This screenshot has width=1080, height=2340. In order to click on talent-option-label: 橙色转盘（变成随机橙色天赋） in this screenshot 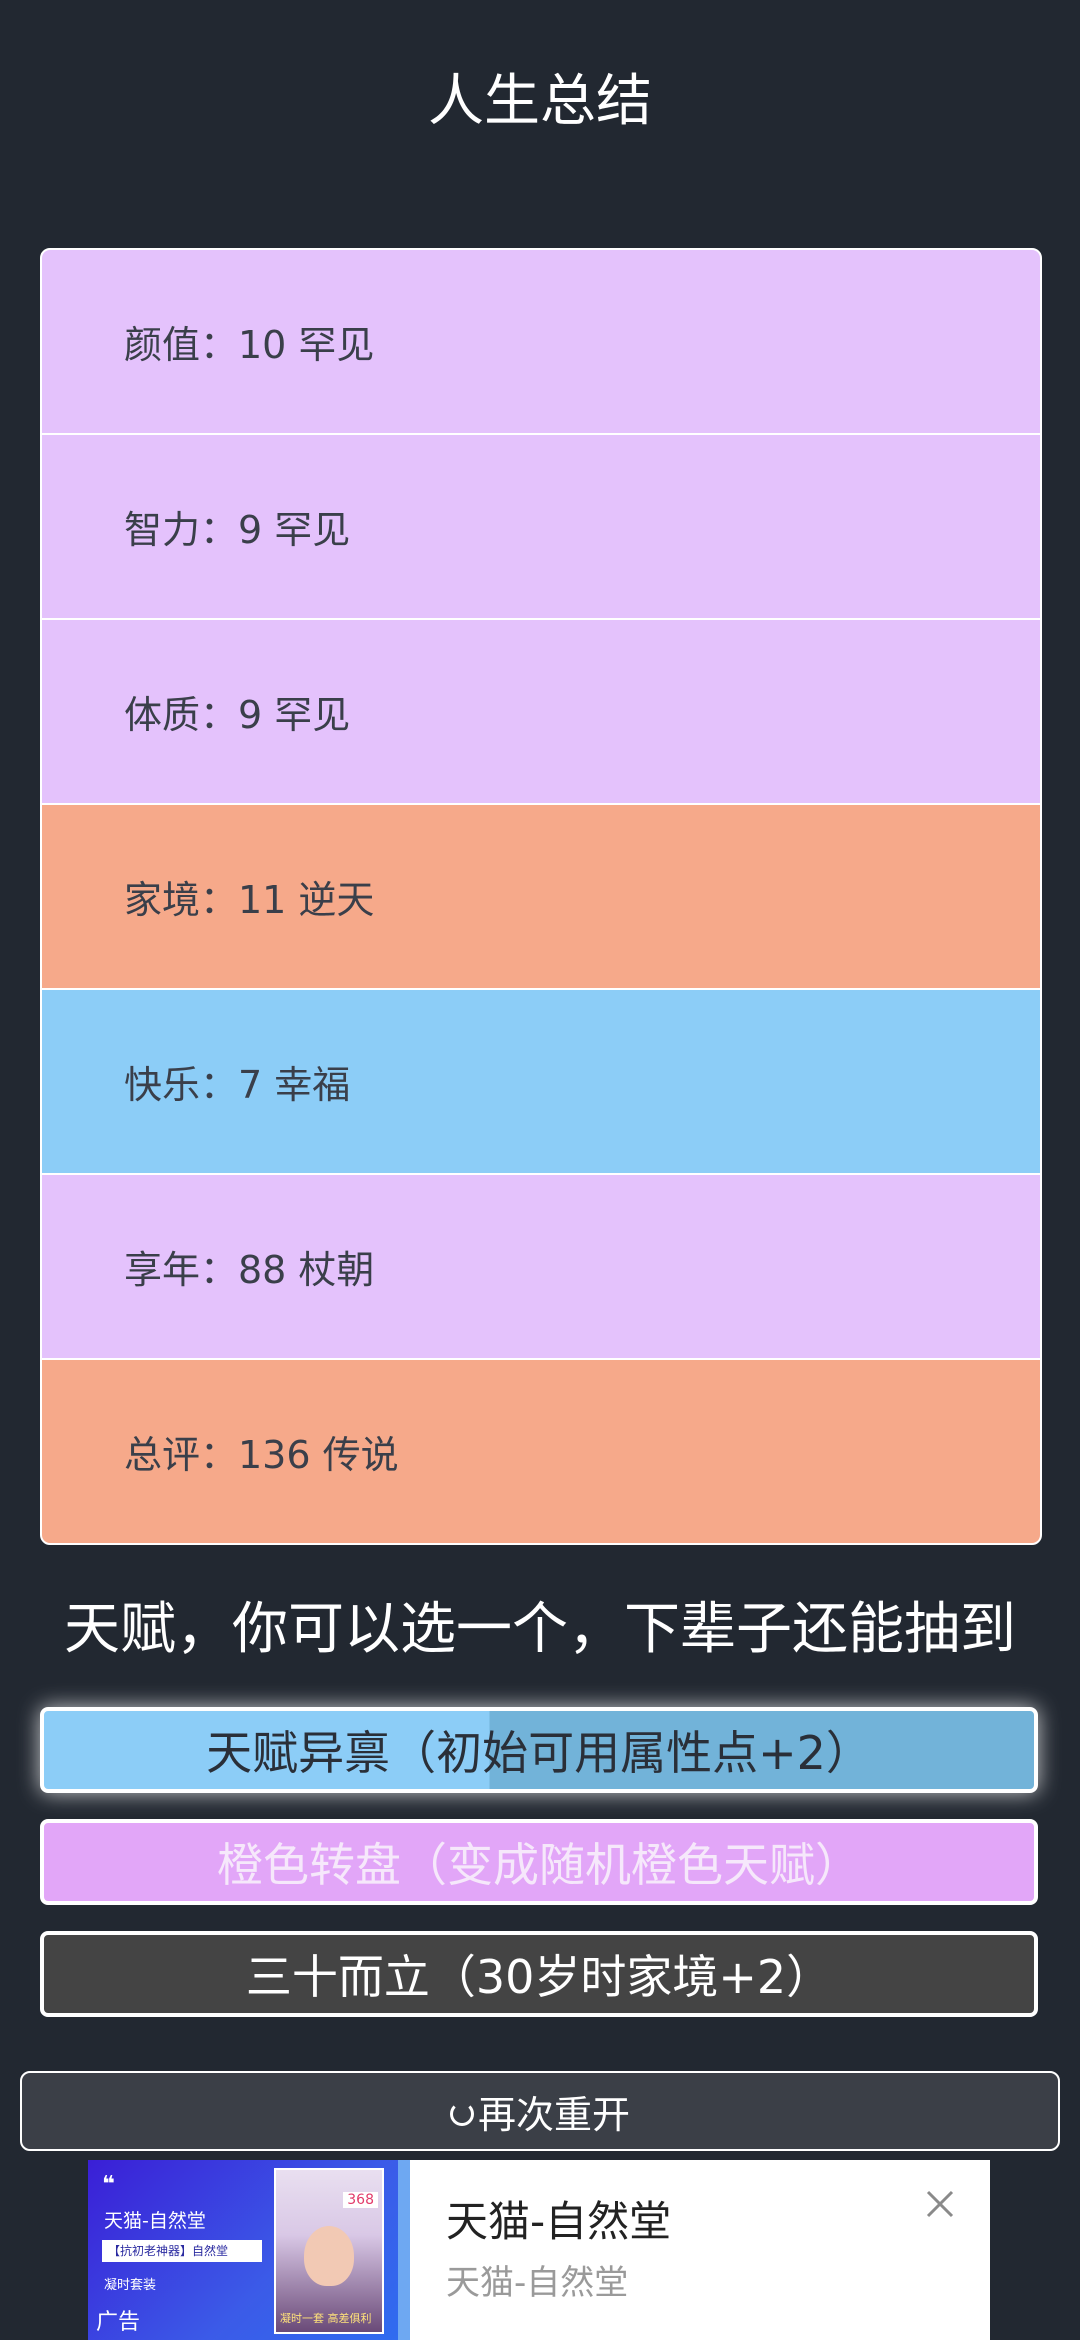, I will do `click(539, 1865)`.